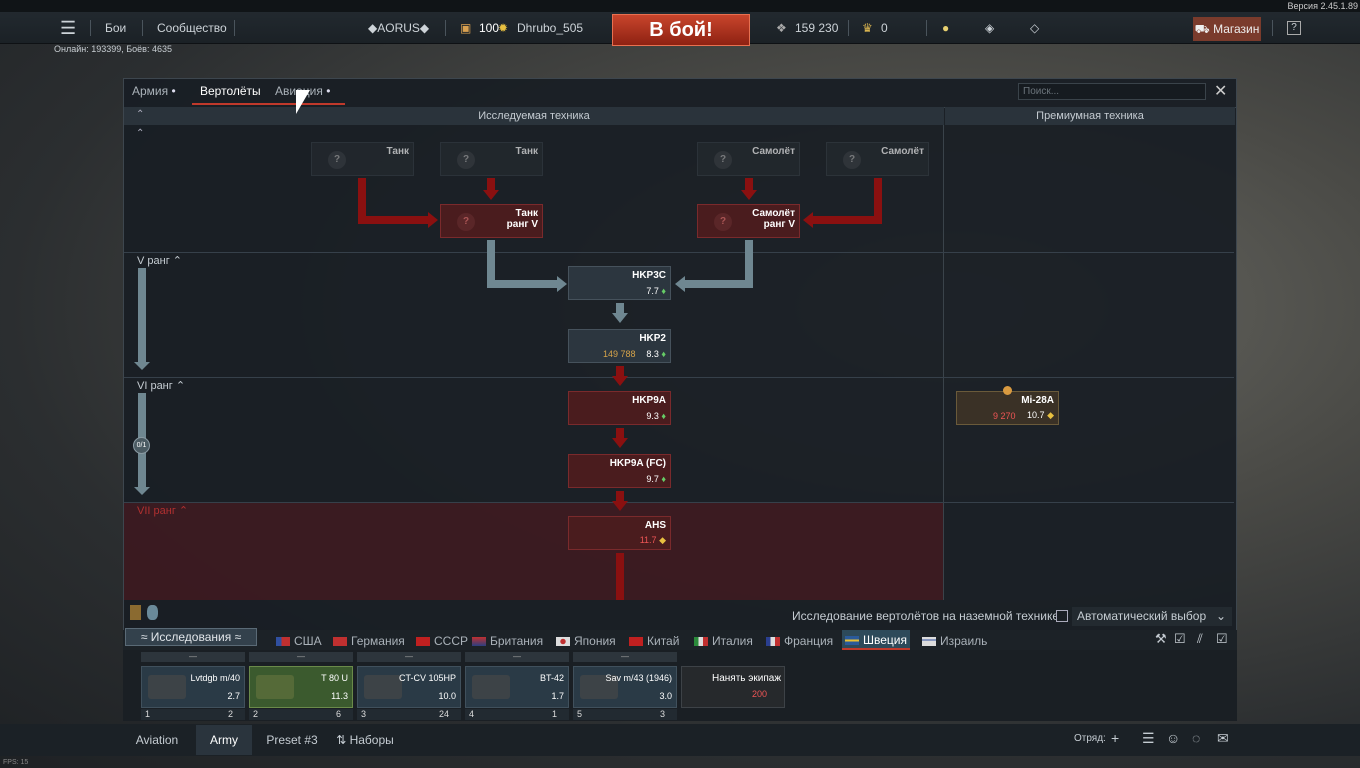 The height and width of the screenshot is (768, 1360). What do you see at coordinates (619, 471) in the screenshot?
I see `vehicle-card-hkp9a-fc: HKP9A (FC) 9.7 ♦` at bounding box center [619, 471].